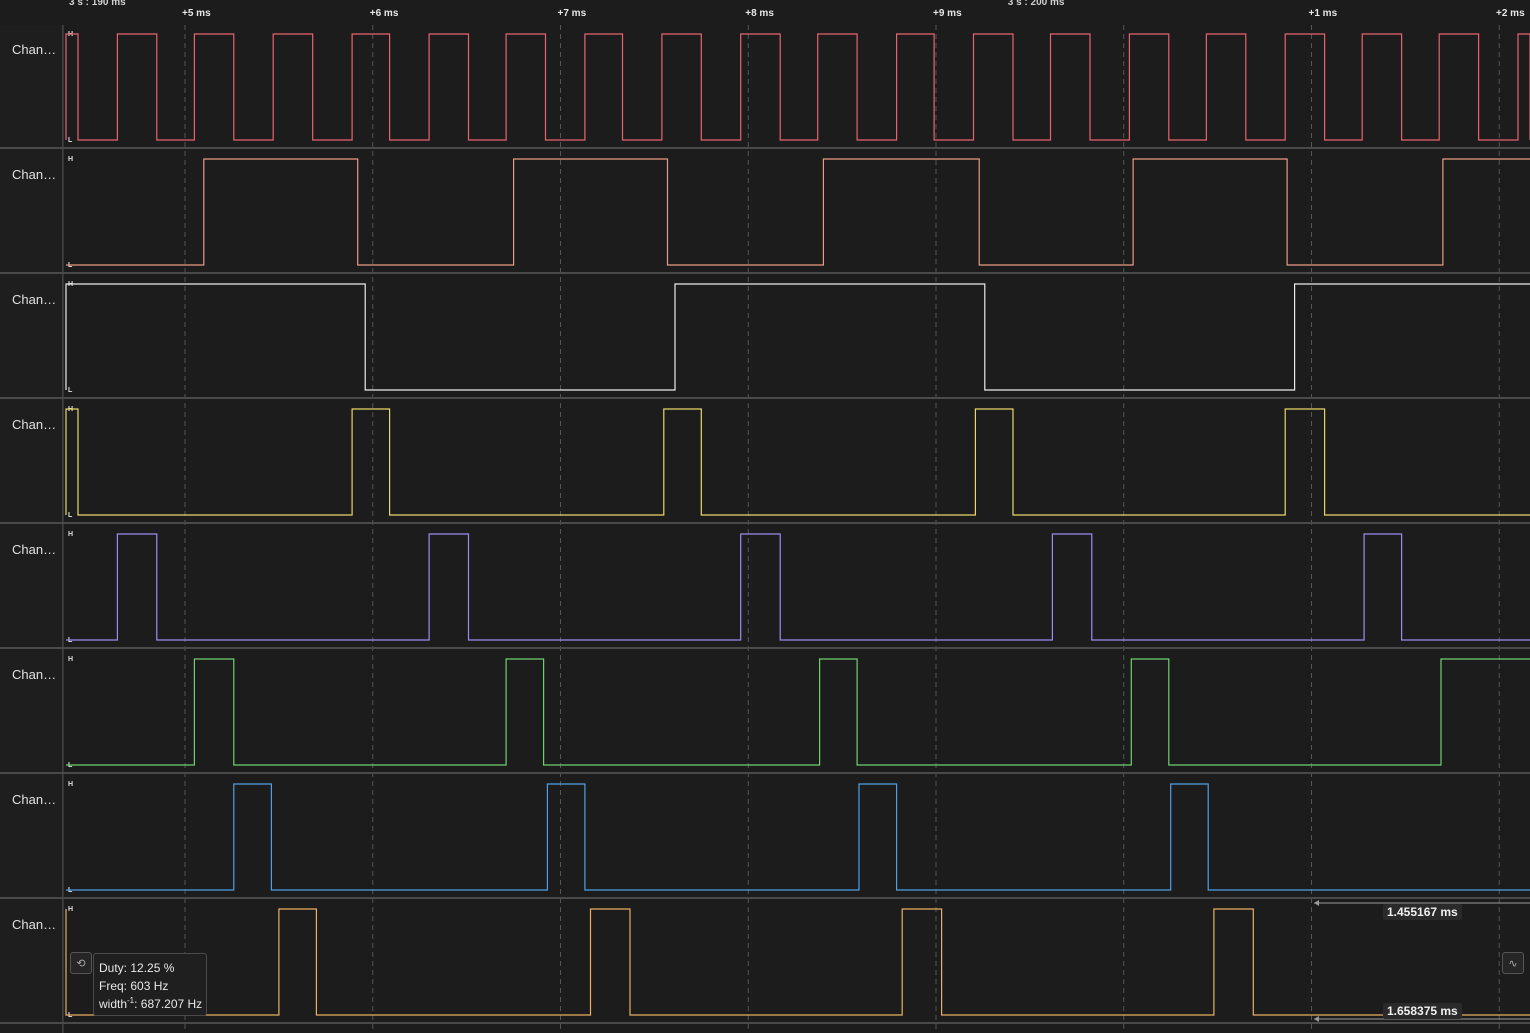 Image resolution: width=1530 pixels, height=1033 pixels. Describe the element at coordinates (137, 968) in the screenshot. I see `duty-readout: Duty: 12.25 %` at that location.